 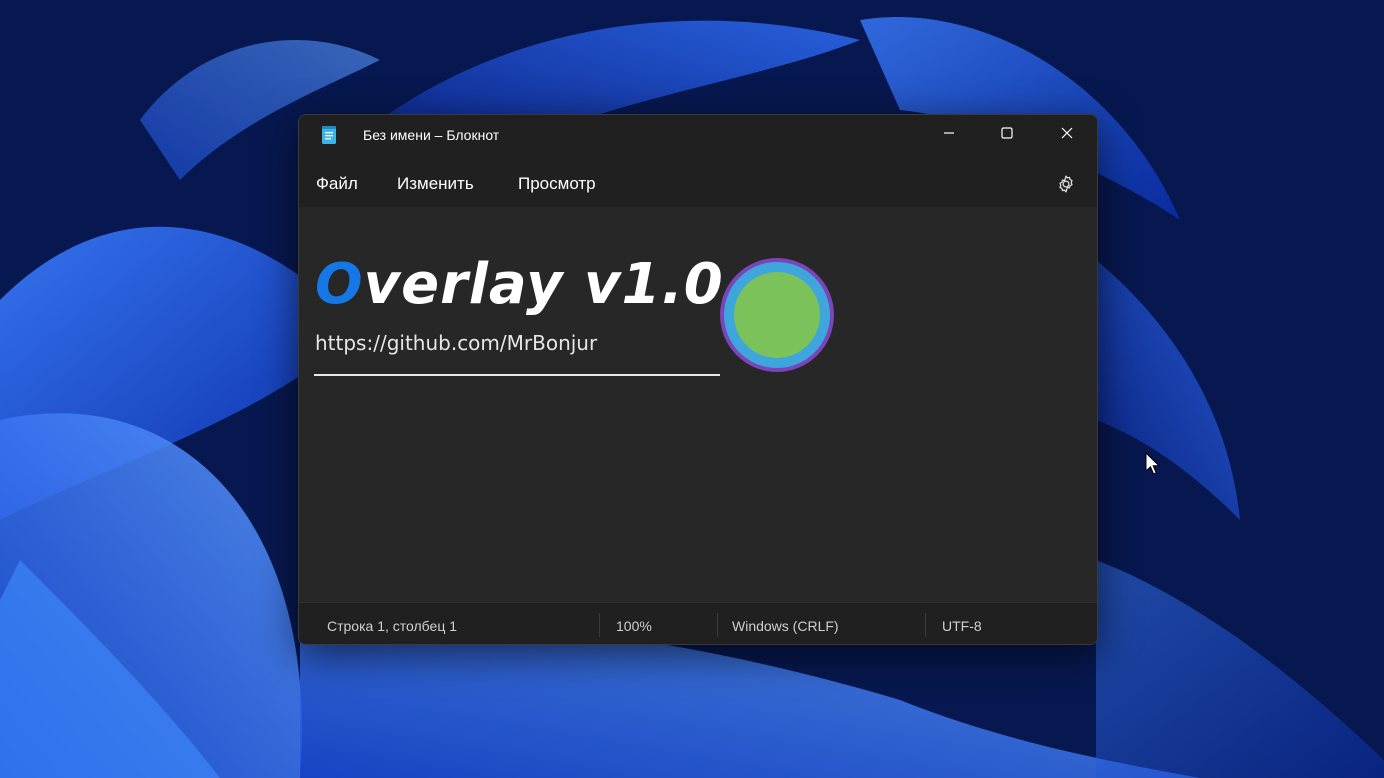 I want to click on maximize-button, so click(x=1007, y=133).